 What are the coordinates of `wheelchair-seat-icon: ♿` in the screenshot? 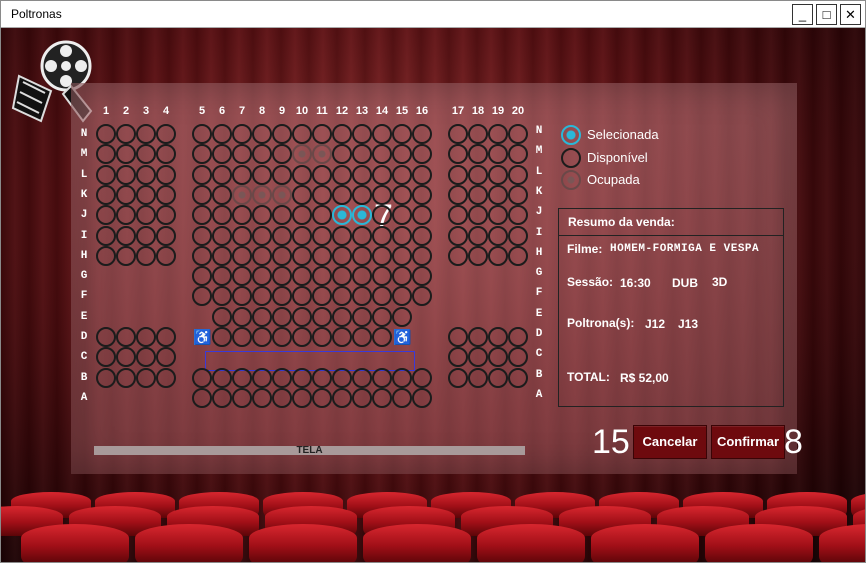 It's located at (402, 337).